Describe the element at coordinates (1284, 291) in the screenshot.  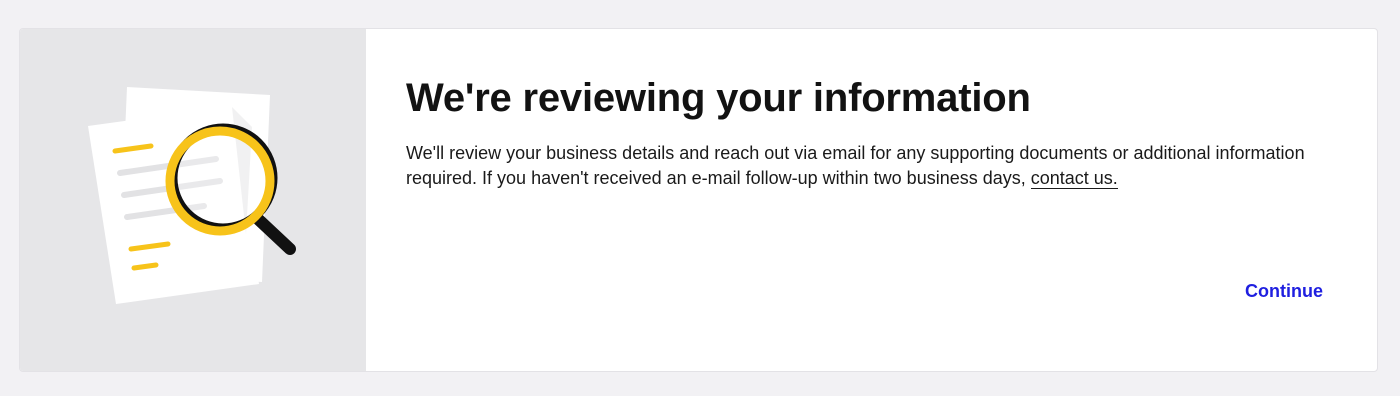
I see `continue-button: Continue` at that location.